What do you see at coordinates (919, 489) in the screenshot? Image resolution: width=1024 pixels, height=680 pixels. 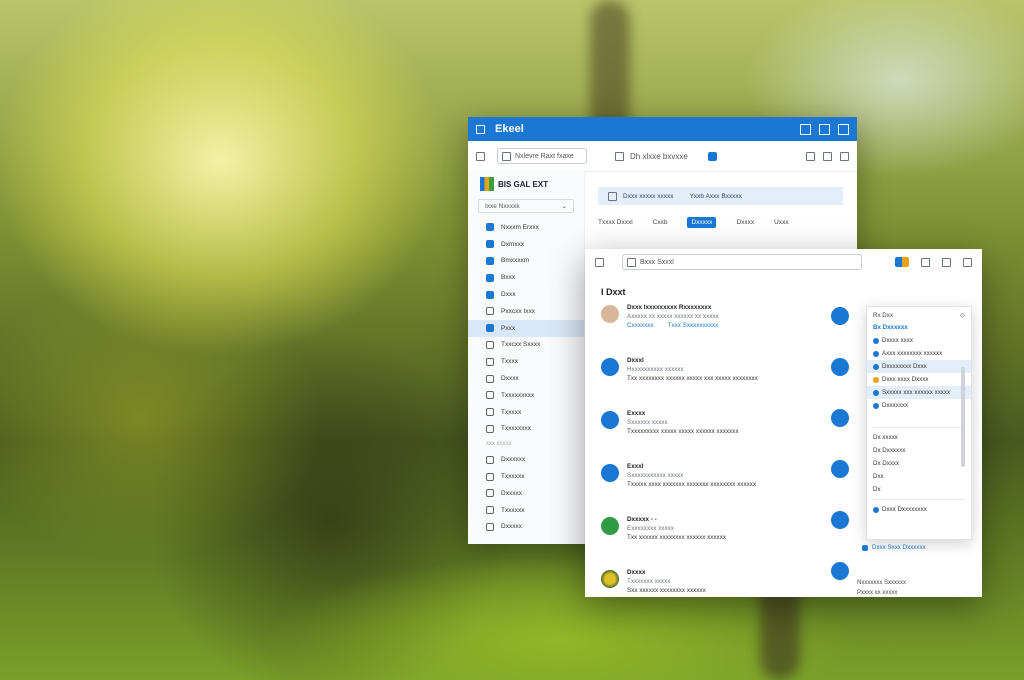 I see `dropdown-item: Dx` at bounding box center [919, 489].